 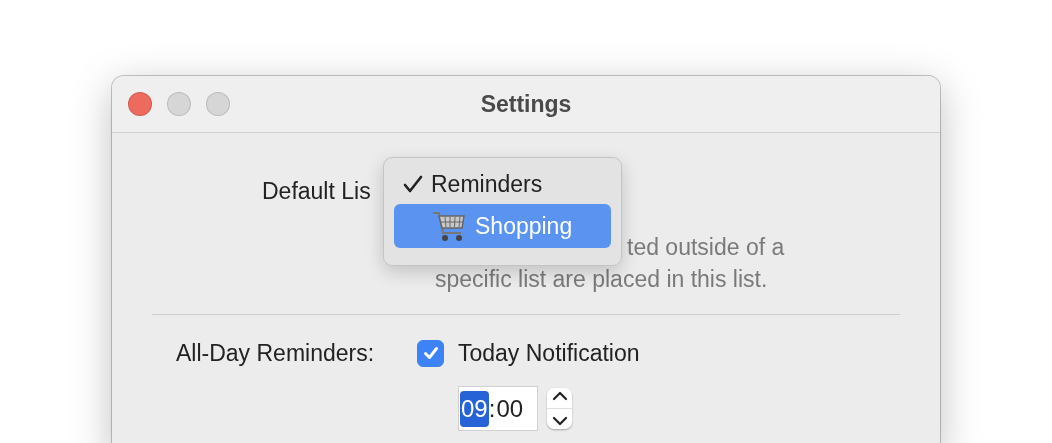 What do you see at coordinates (140, 104) in the screenshot?
I see `close-button` at bounding box center [140, 104].